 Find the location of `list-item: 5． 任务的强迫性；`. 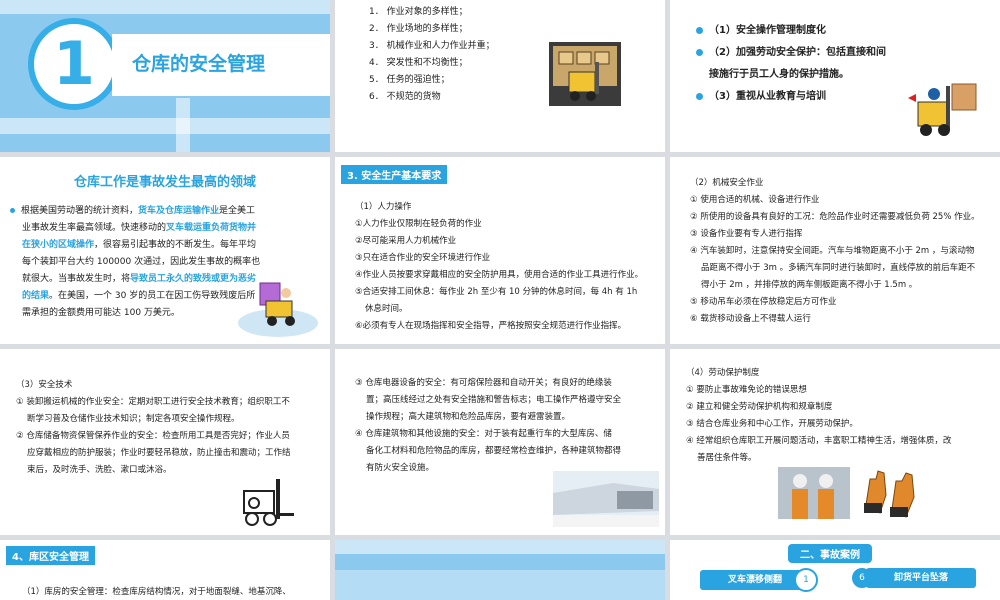

list-item: 5． 任务的强迫性； is located at coordinates (409, 80).